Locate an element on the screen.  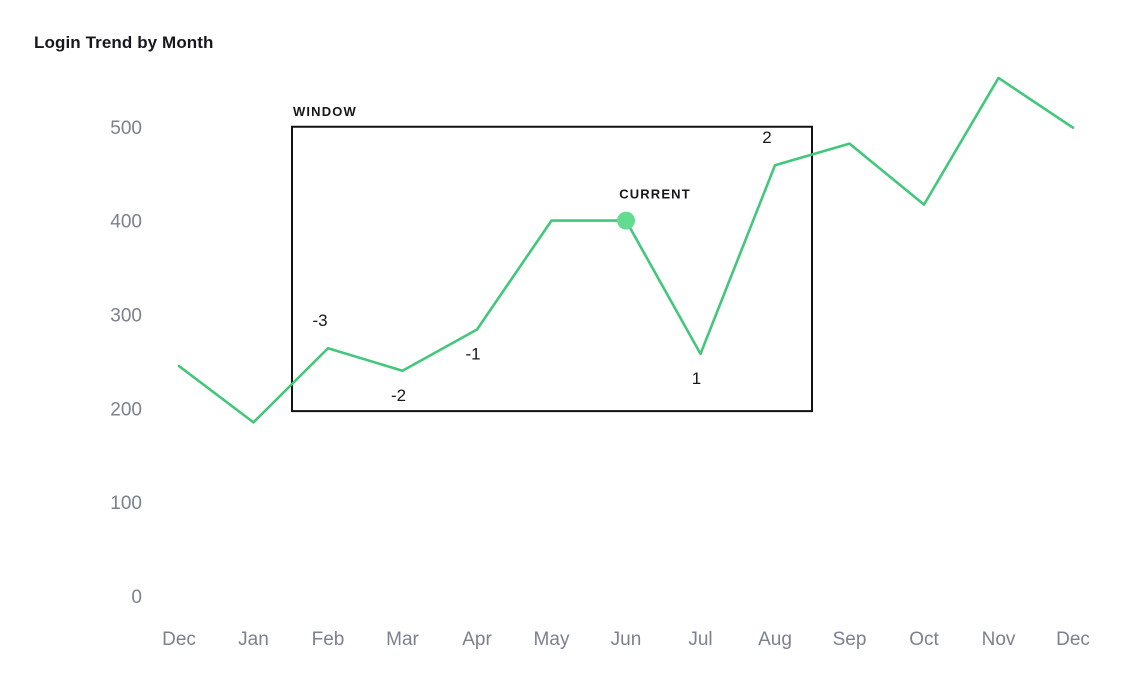
x-axis-tick-labels: Dec Jan Feb Mar Apr May Jun Jul Aug Sep Oct Nov Dec is located at coordinates (626, 639).